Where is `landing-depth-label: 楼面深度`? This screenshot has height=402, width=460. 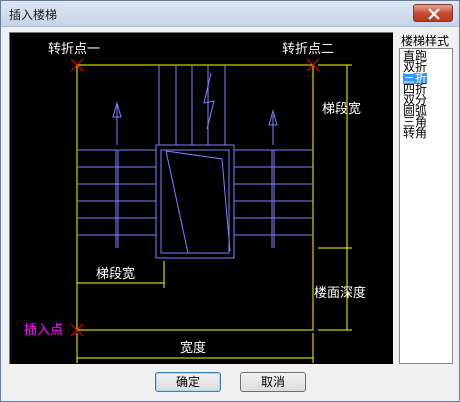
landing-depth-label: 楼面深度 is located at coordinates (340, 293).